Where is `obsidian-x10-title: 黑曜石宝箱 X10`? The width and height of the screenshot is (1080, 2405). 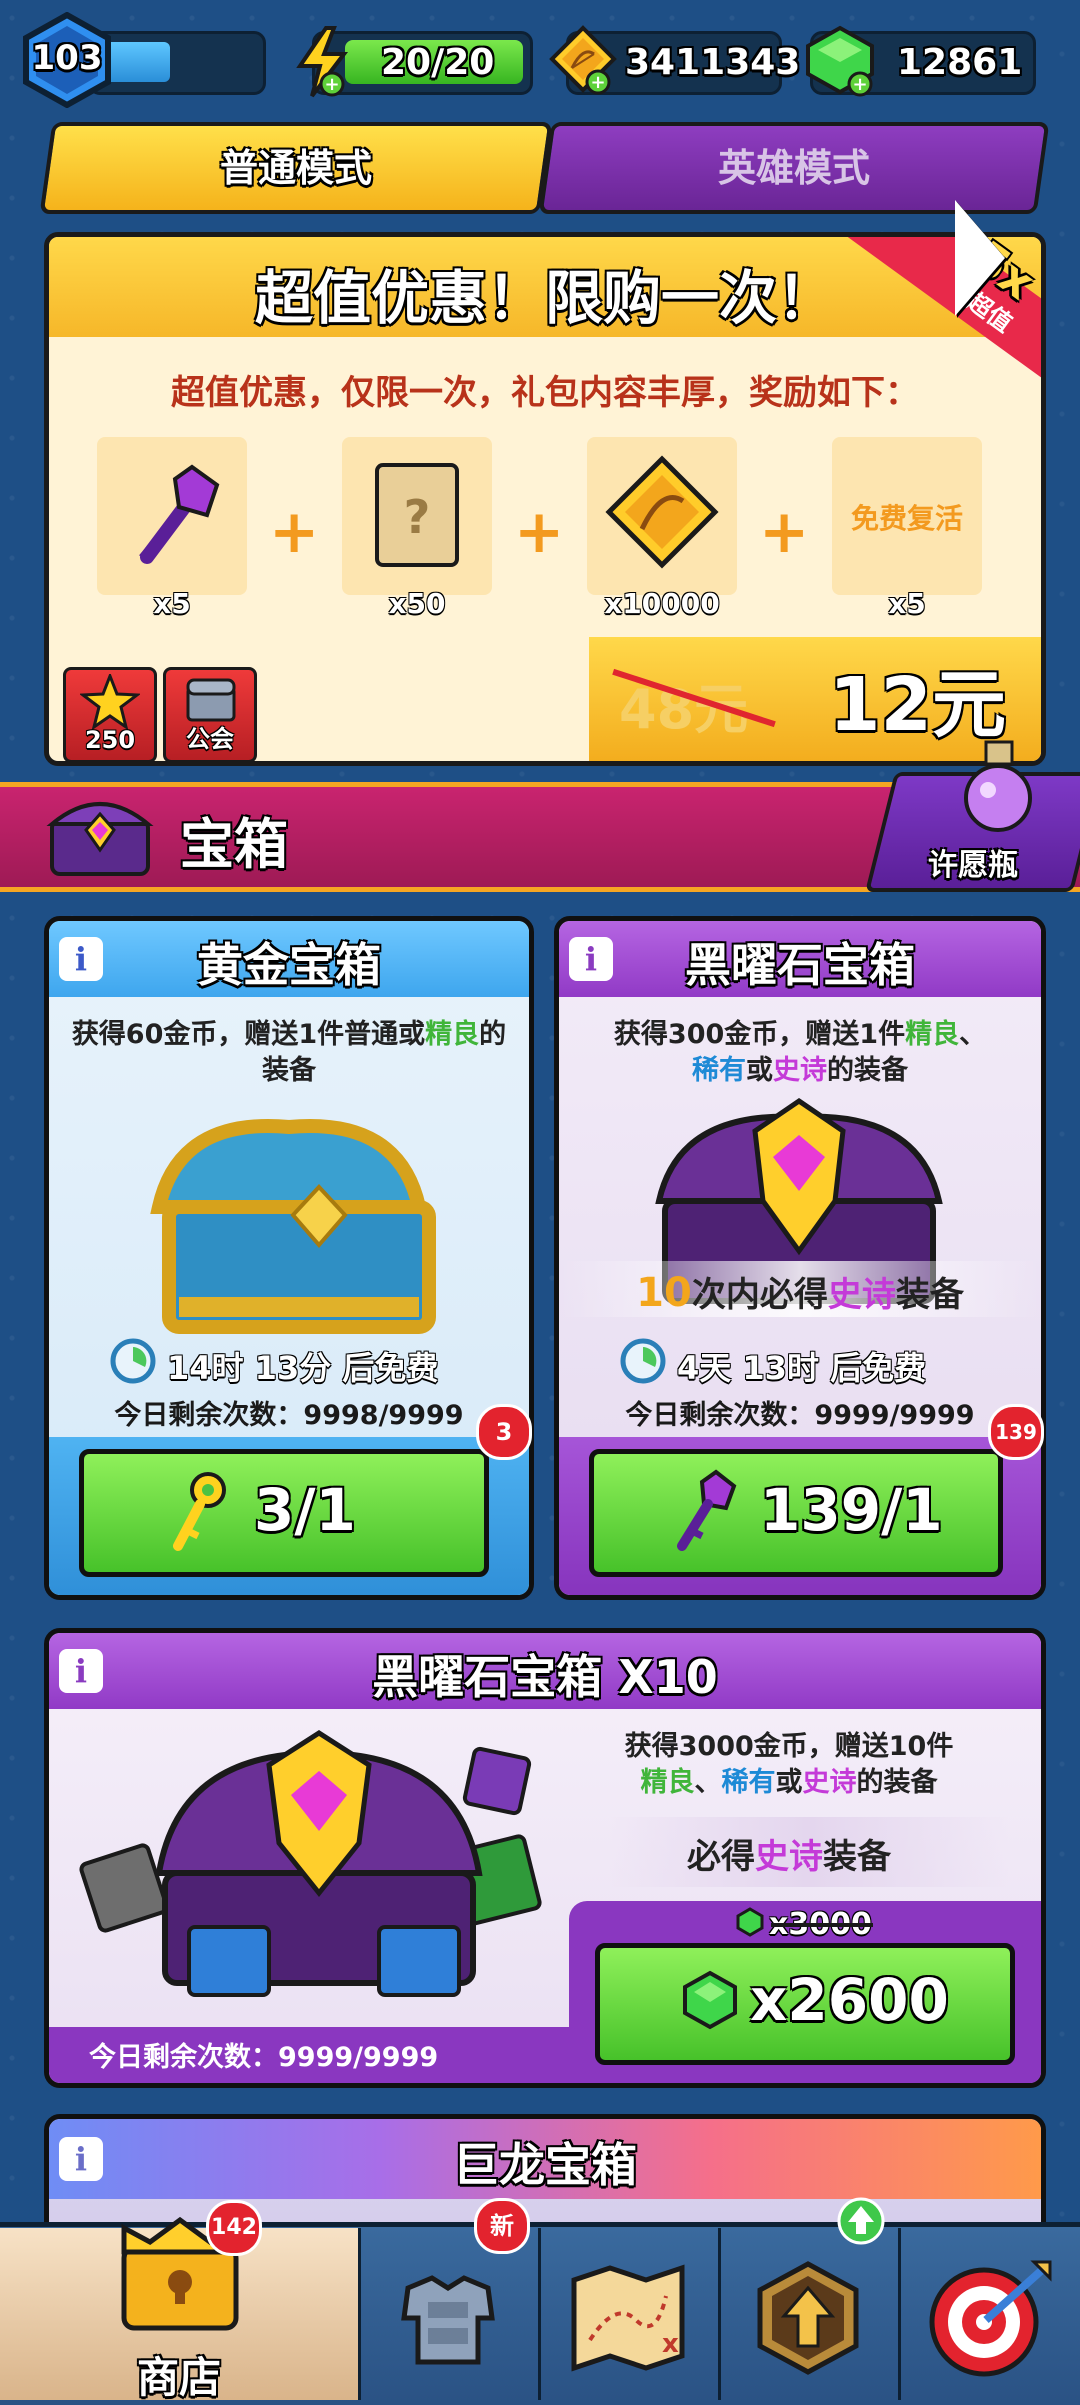 obsidian-x10-title: 黑曜石宝箱 X10 is located at coordinates (545, 1677).